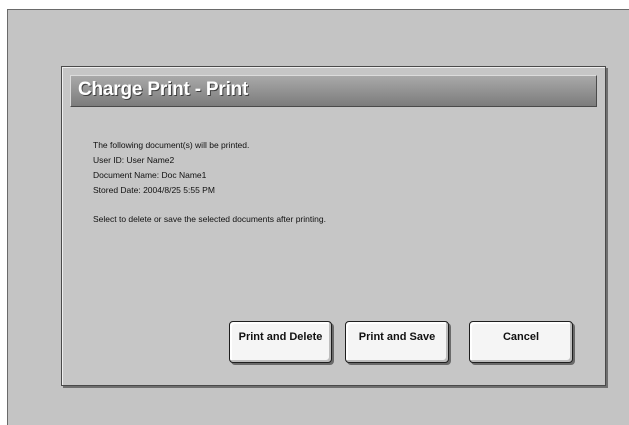  I want to click on message-line-document-name: Document Name: Doc Name1, so click(150, 175).